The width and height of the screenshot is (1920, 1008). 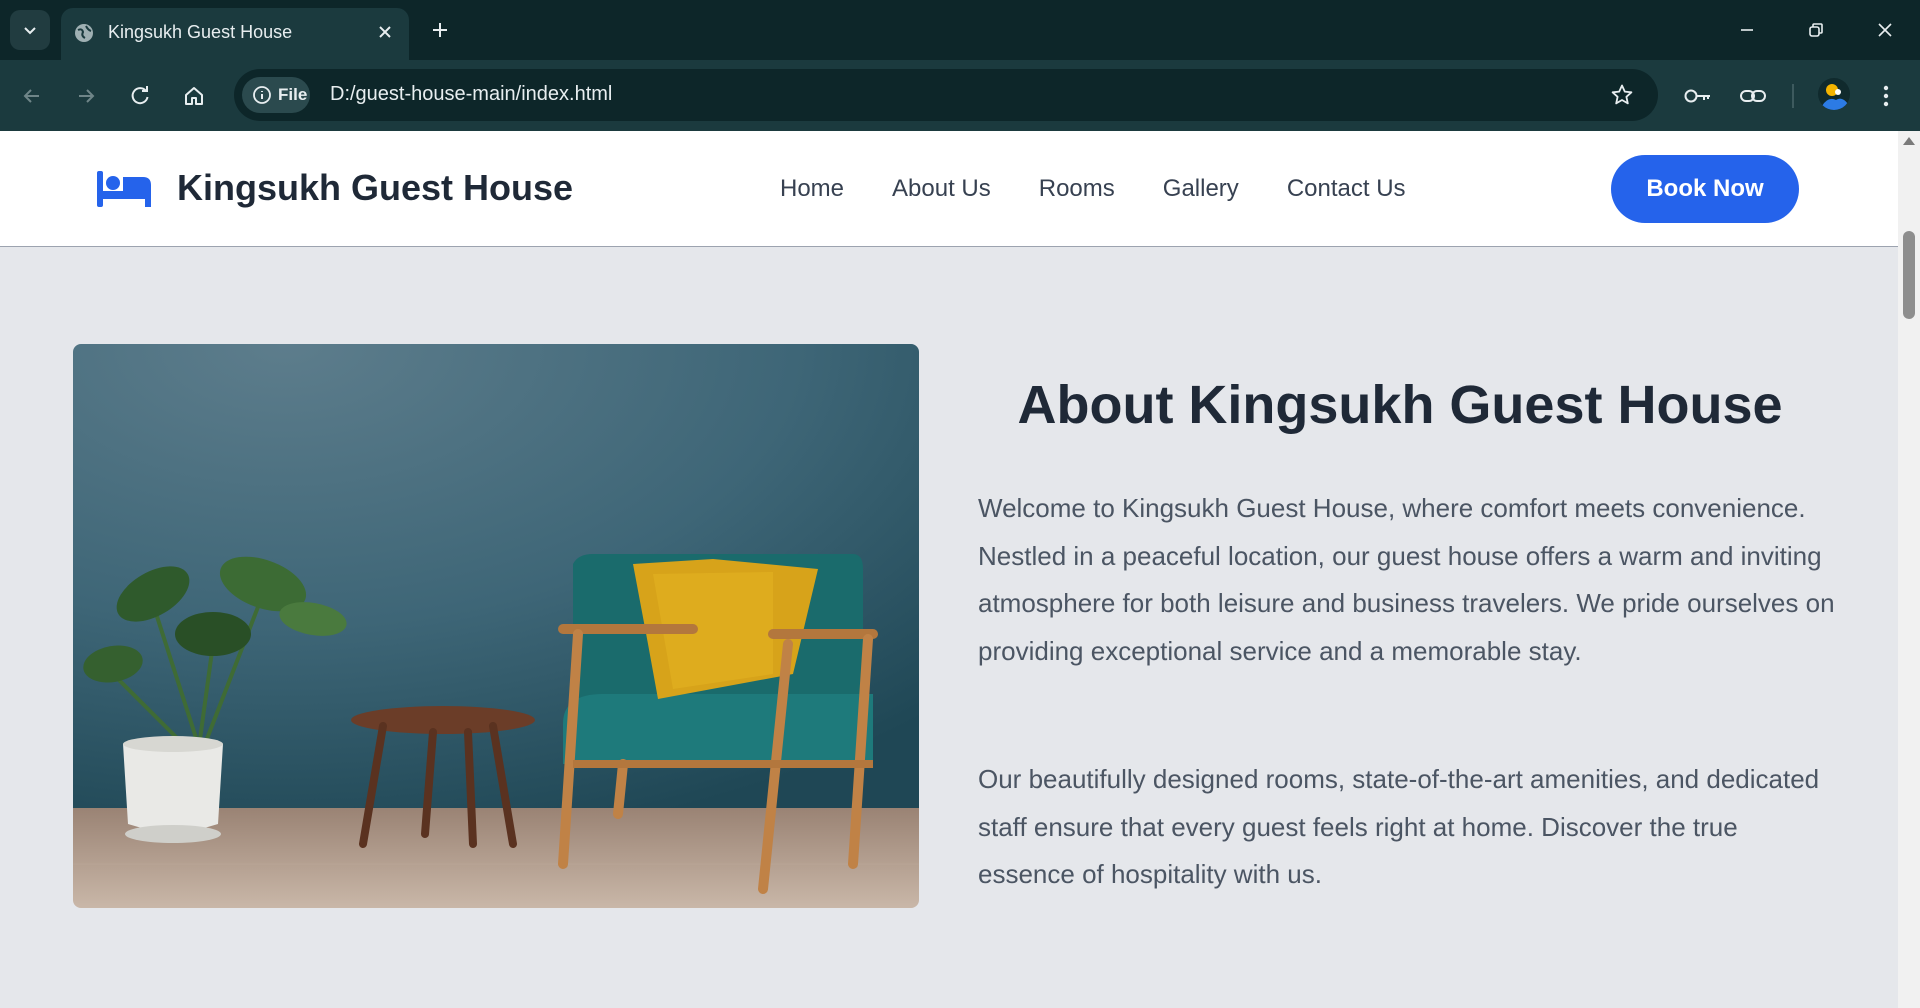 What do you see at coordinates (262, 95) in the screenshot?
I see `info-icon` at bounding box center [262, 95].